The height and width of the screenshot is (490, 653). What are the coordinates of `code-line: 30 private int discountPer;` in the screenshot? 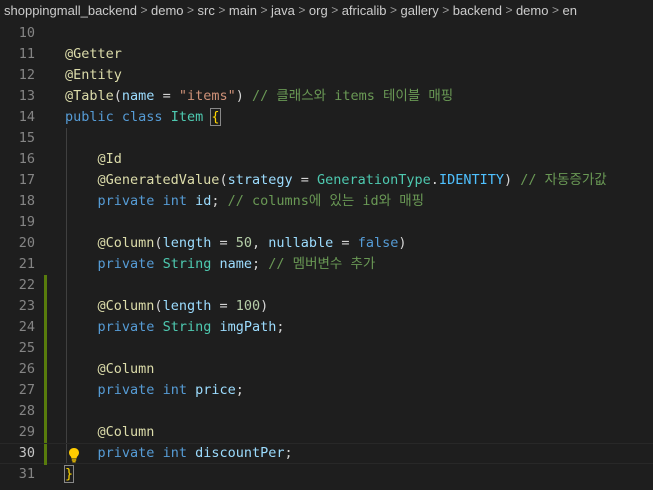 It's located at (326, 454).